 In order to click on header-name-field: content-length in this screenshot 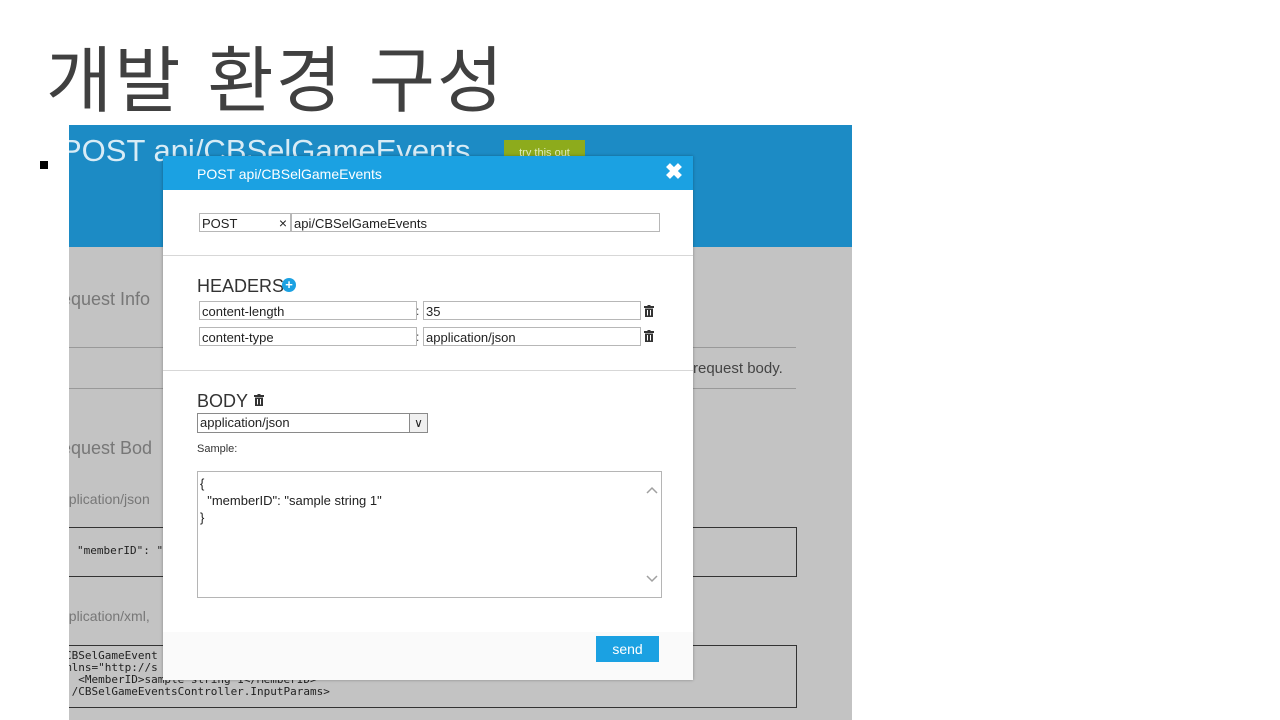, I will do `click(308, 310)`.